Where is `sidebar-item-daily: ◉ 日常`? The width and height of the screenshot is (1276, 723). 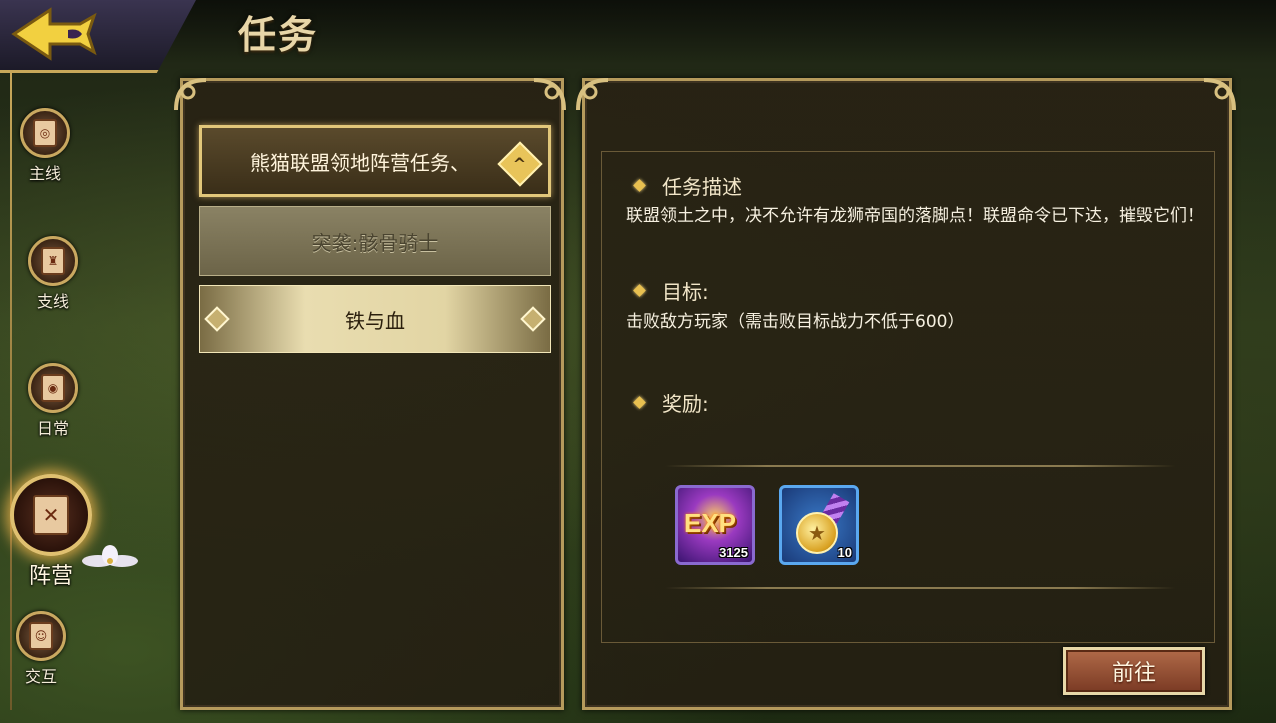 sidebar-item-daily: ◉ 日常 is located at coordinates (53, 401).